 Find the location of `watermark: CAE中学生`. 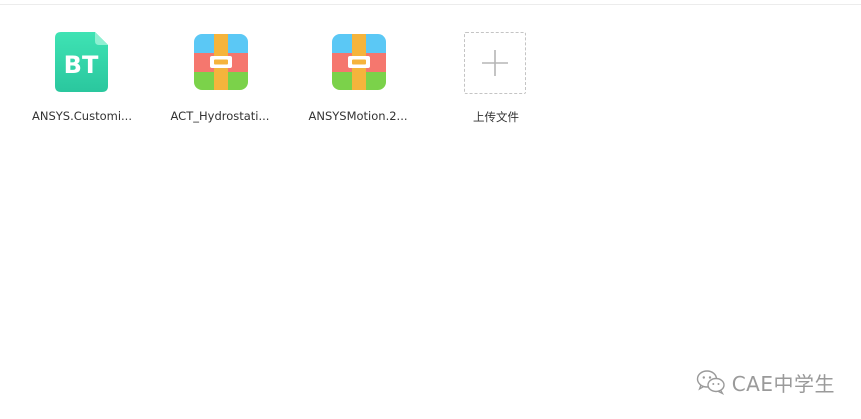

watermark: CAE中学生 is located at coordinates (765, 382).